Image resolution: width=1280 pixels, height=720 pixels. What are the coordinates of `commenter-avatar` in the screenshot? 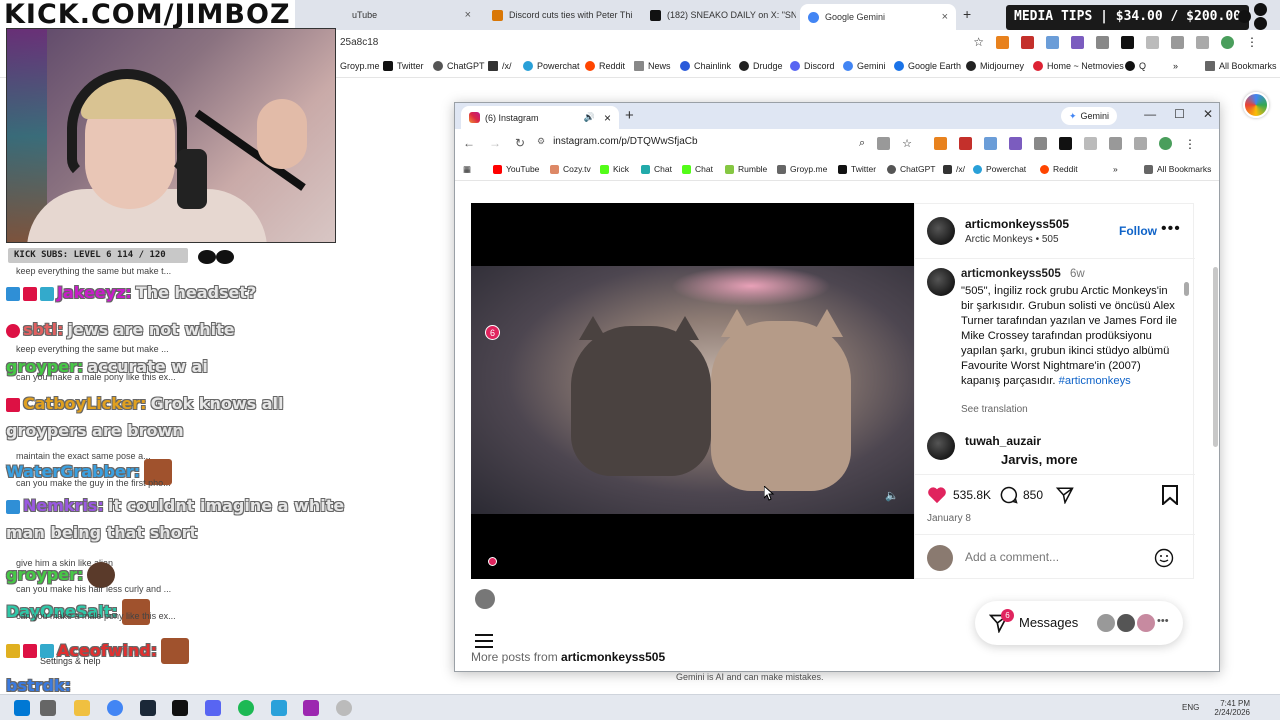 It's located at (941, 446).